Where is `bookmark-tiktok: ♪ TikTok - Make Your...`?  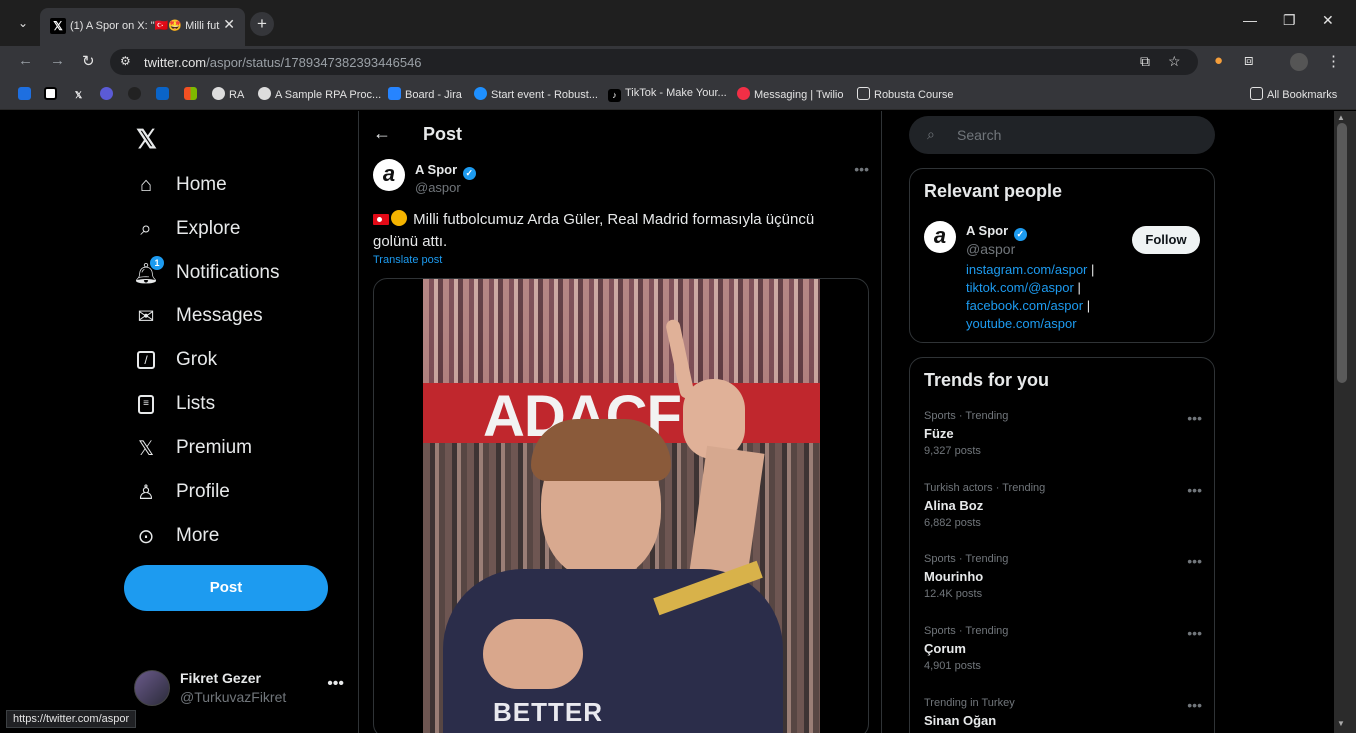
bookmark-tiktok: ♪ TikTok - Make Your... is located at coordinates (667, 94).